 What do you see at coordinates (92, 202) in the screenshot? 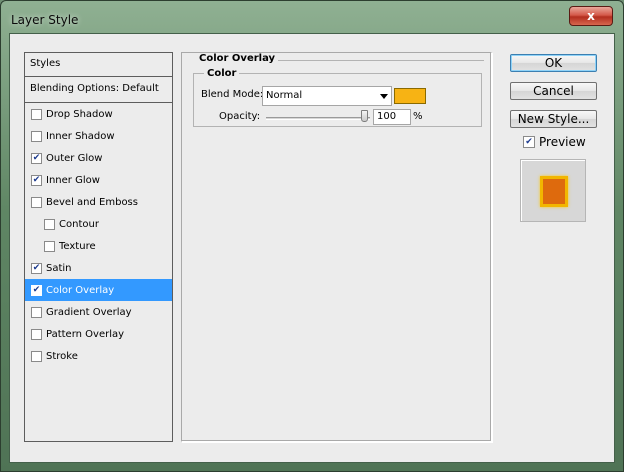
I see `style-item-label: Bevel and Emboss` at bounding box center [92, 202].